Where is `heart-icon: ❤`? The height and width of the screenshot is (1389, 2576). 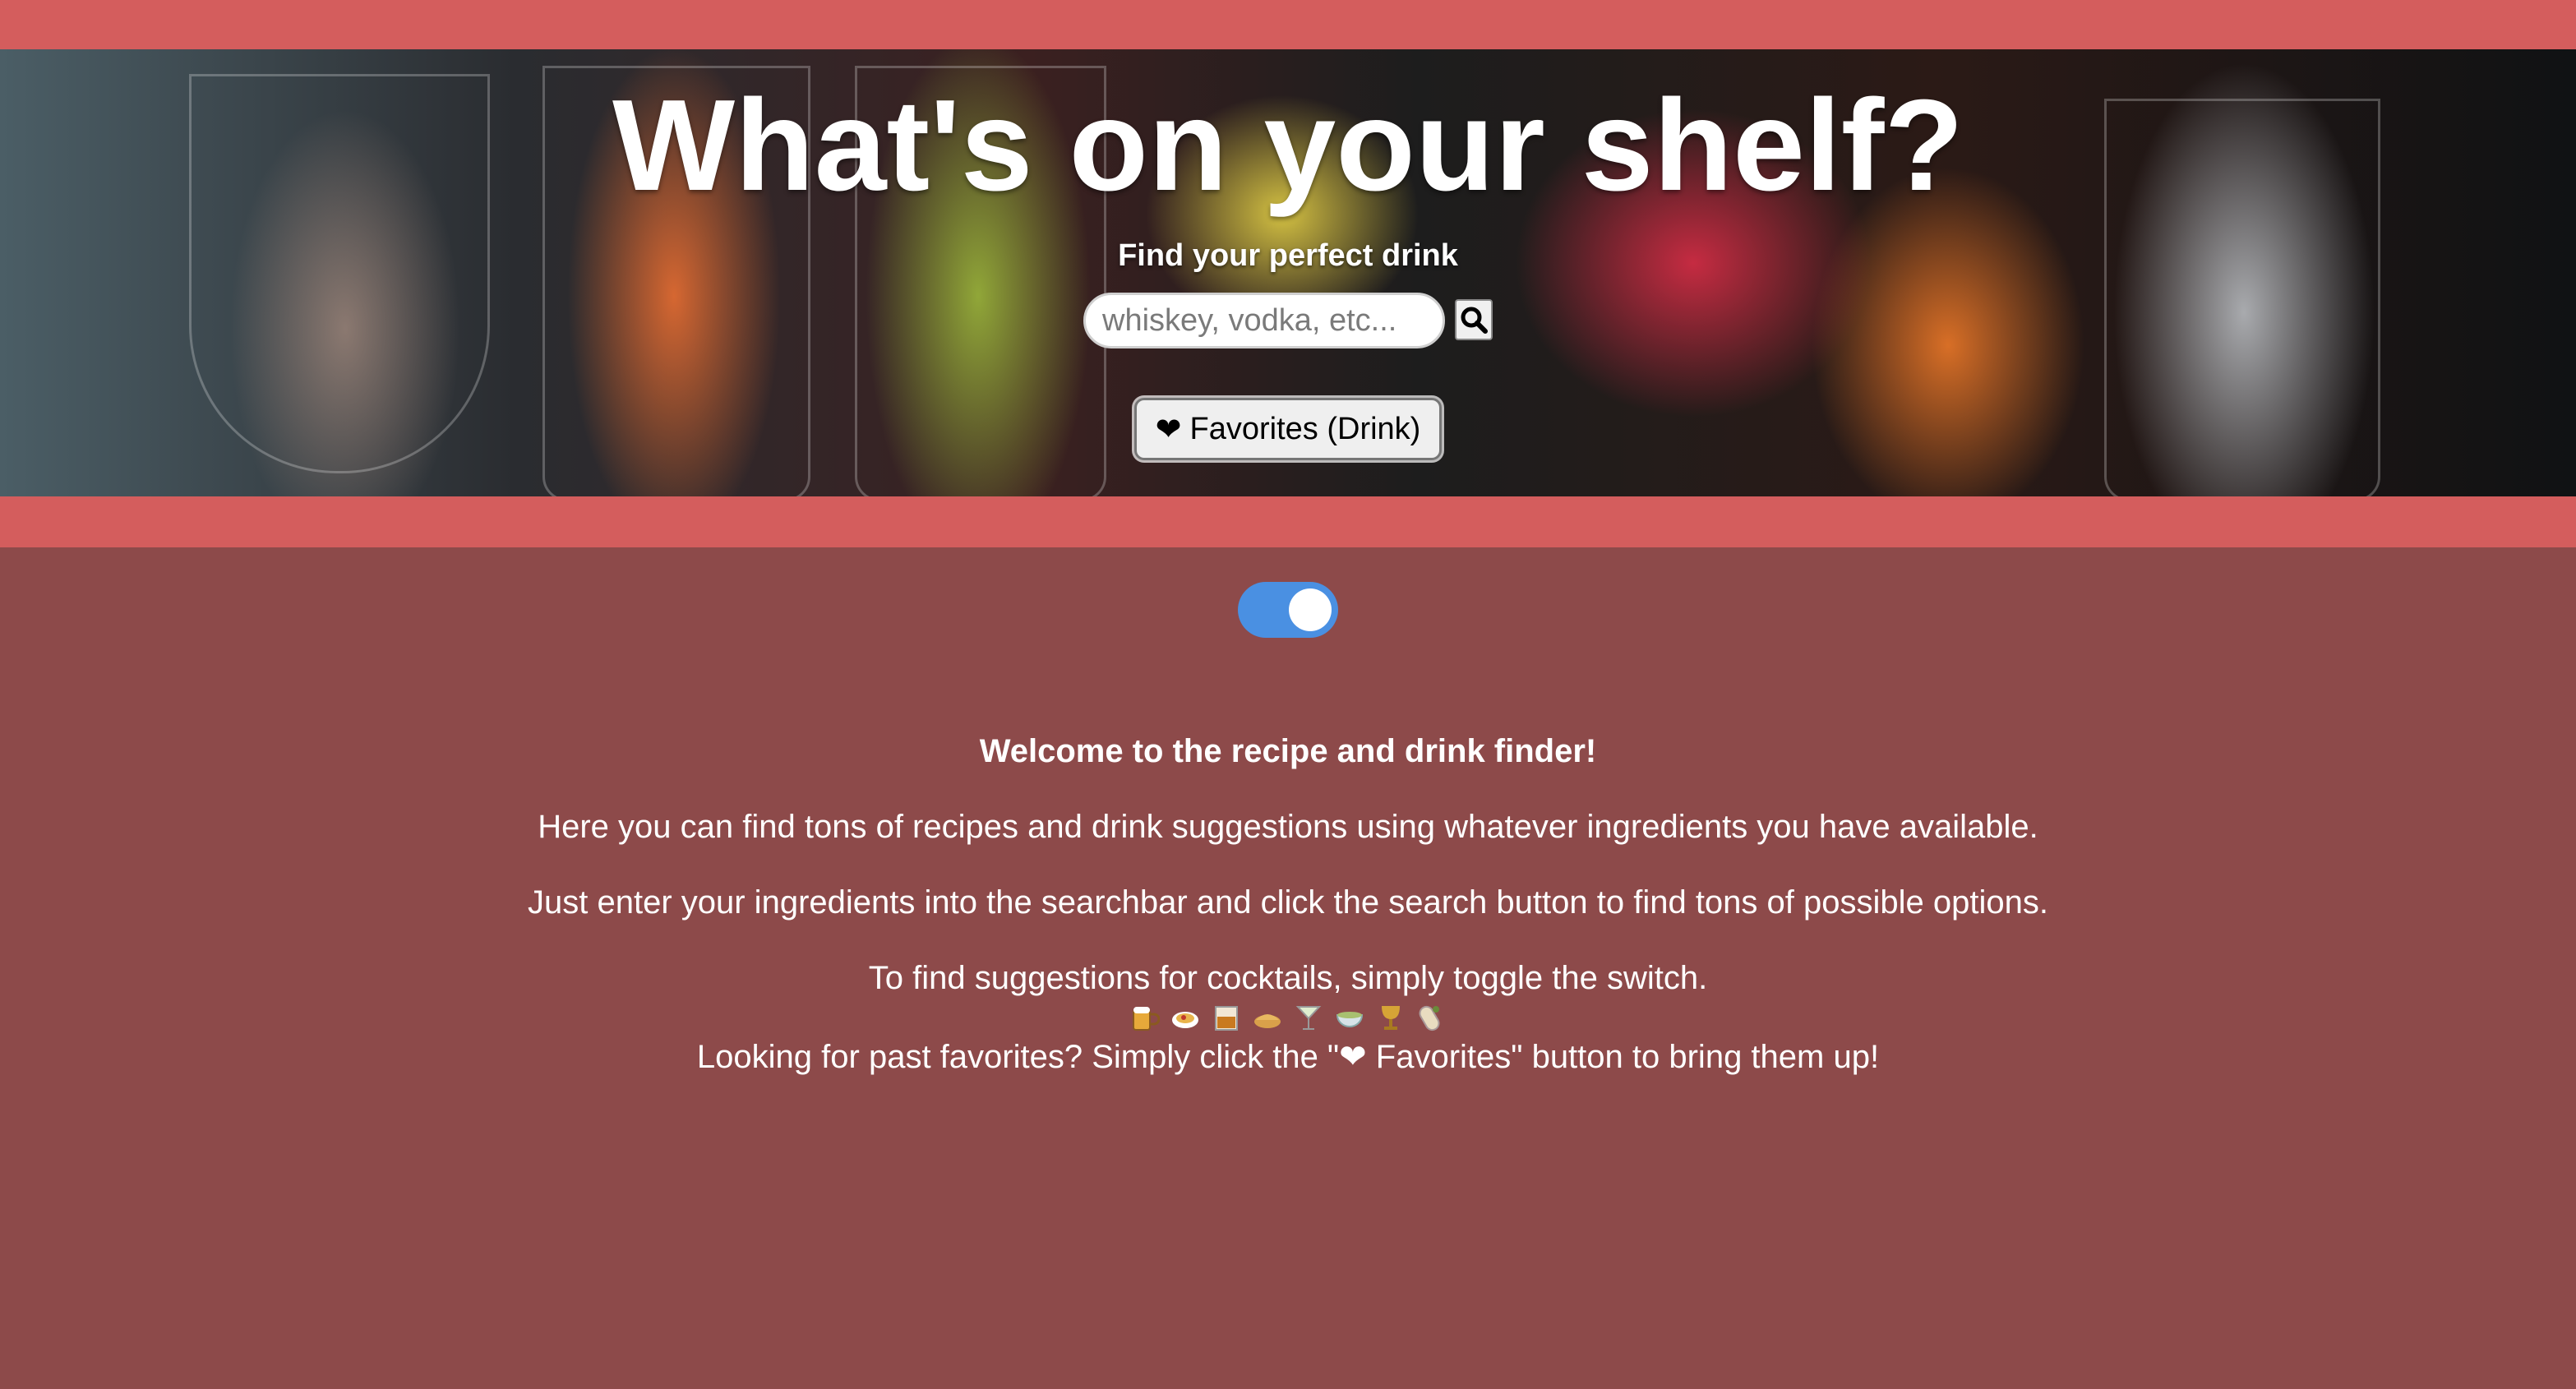
heart-icon: ❤ is located at coordinates (1168, 429).